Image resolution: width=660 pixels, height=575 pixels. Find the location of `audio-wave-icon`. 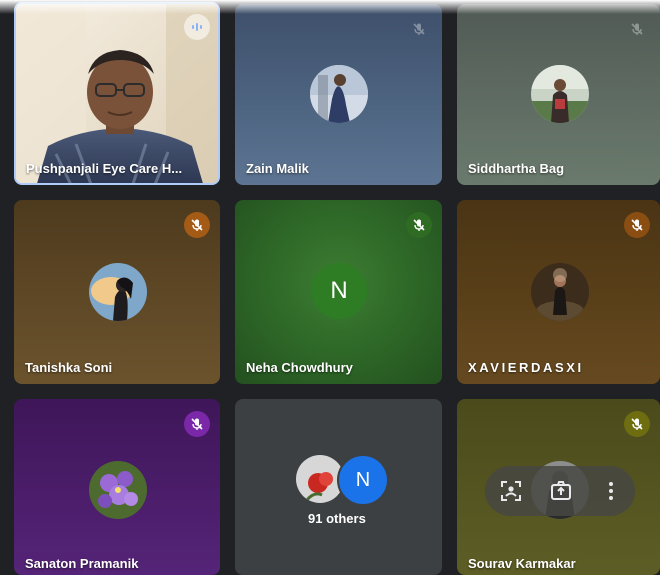

audio-wave-icon is located at coordinates (197, 27).